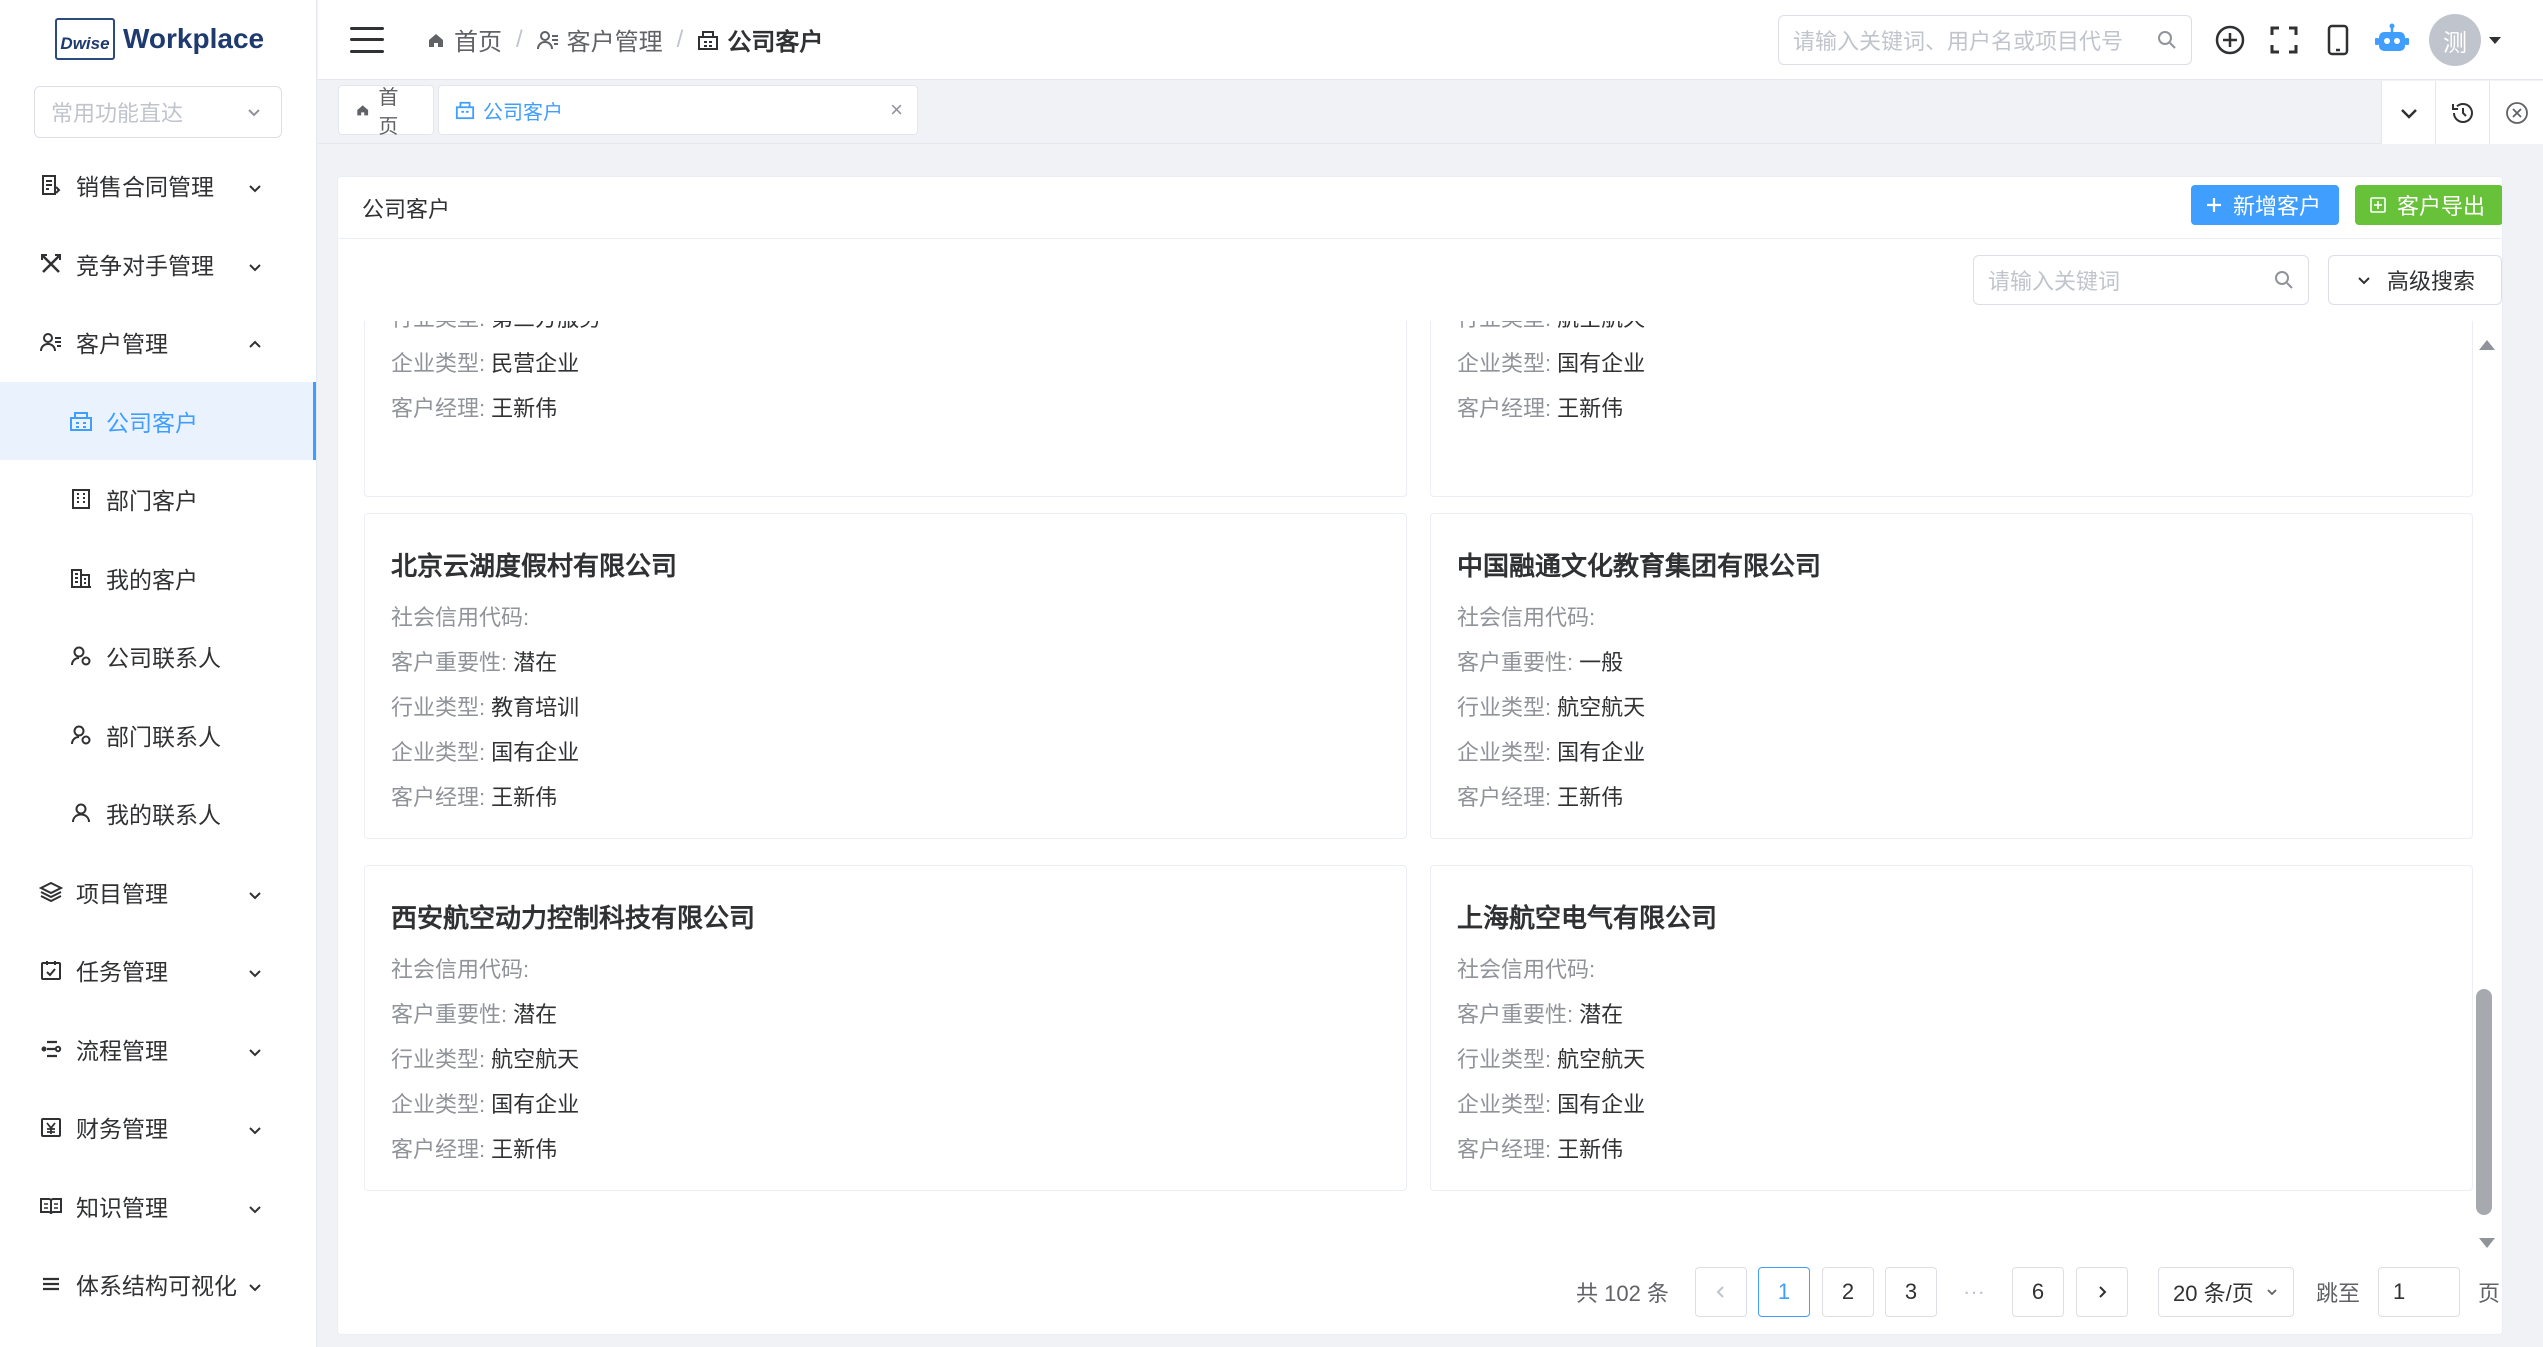 The width and height of the screenshot is (2543, 1347). I want to click on sidebar-item-10: 任务管理, so click(158, 970).